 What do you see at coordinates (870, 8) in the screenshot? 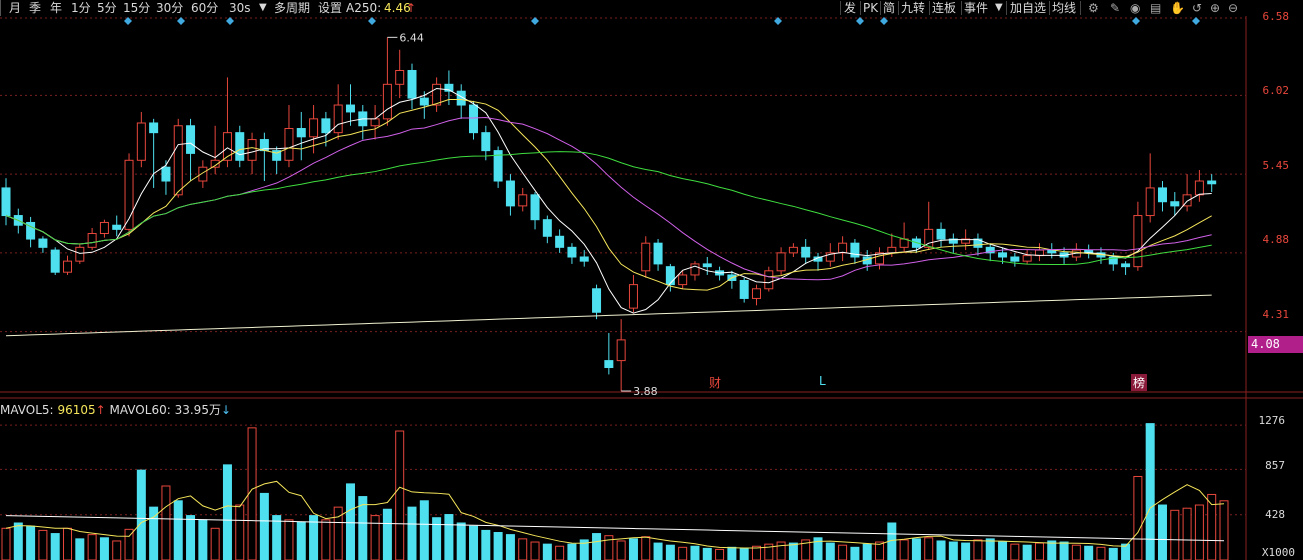
I see `pk-button: PK` at bounding box center [870, 8].